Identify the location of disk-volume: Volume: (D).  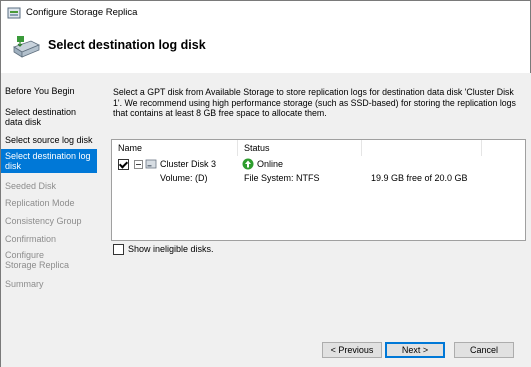
(184, 178).